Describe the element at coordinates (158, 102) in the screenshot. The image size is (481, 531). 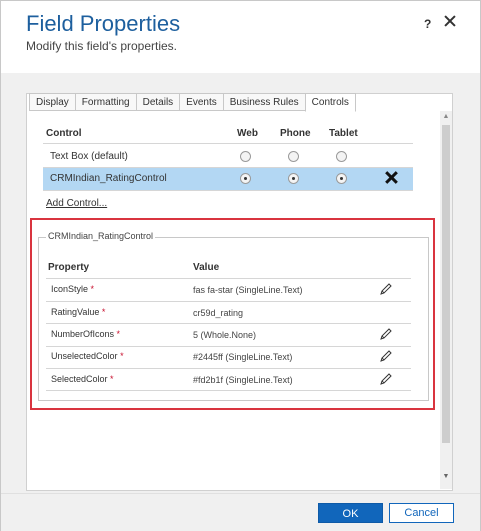
I see `tab-details: Details` at that location.